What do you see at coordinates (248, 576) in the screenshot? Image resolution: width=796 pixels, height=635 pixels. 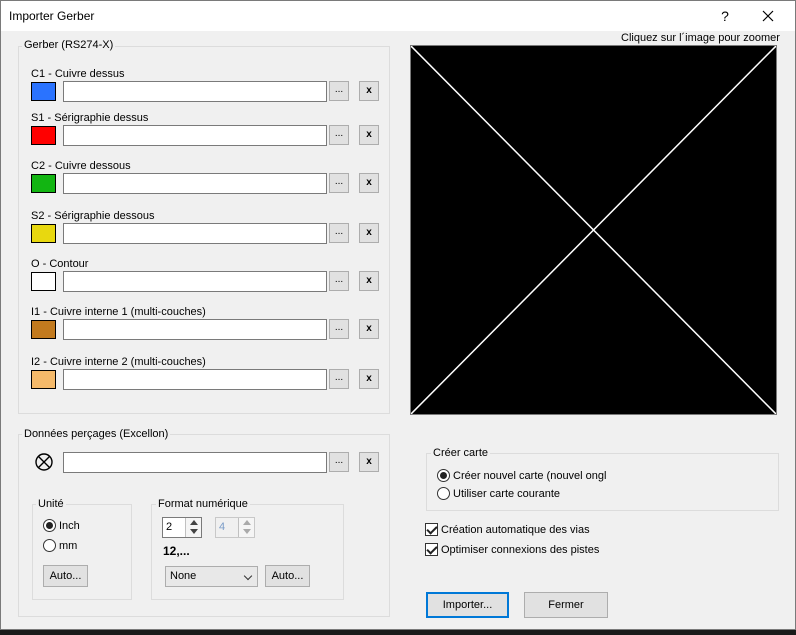 I see `chevron-down-icon` at bounding box center [248, 576].